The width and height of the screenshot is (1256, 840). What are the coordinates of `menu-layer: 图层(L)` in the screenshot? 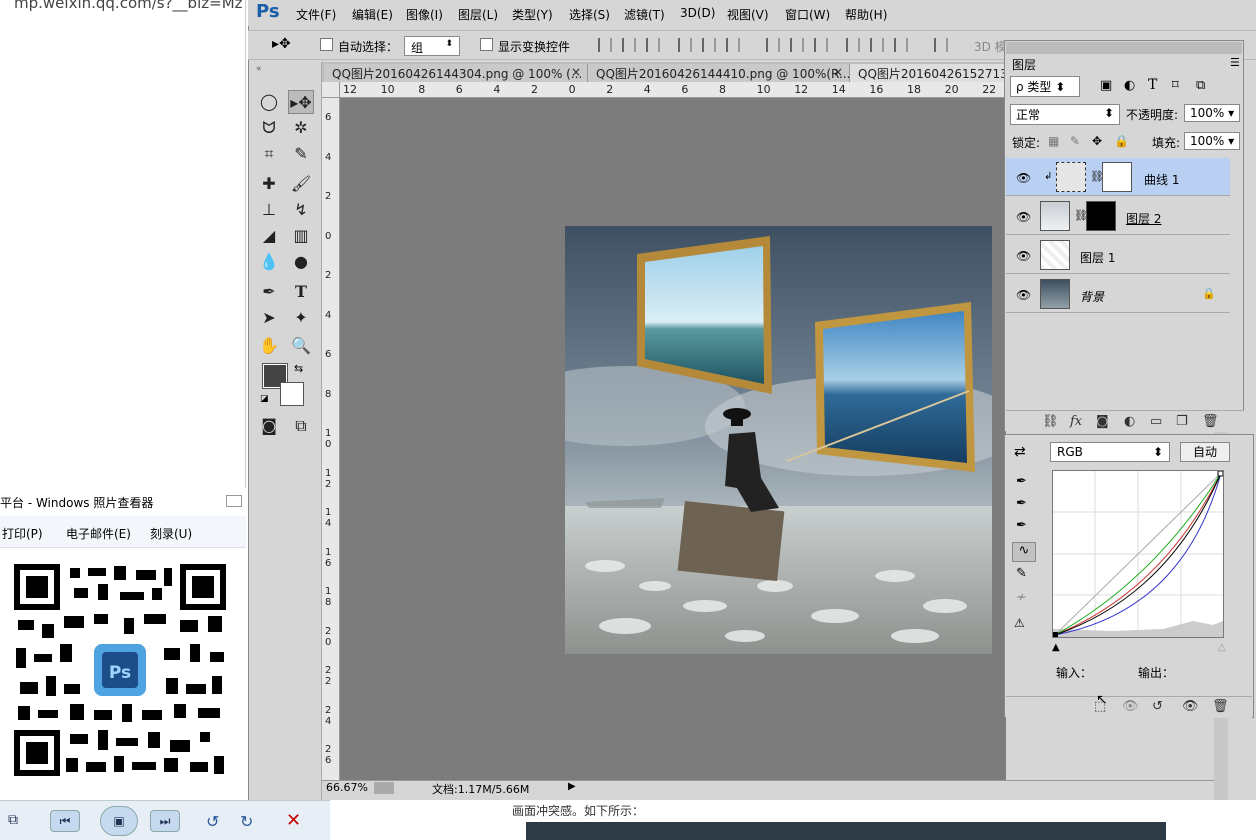 It's located at (478, 14).